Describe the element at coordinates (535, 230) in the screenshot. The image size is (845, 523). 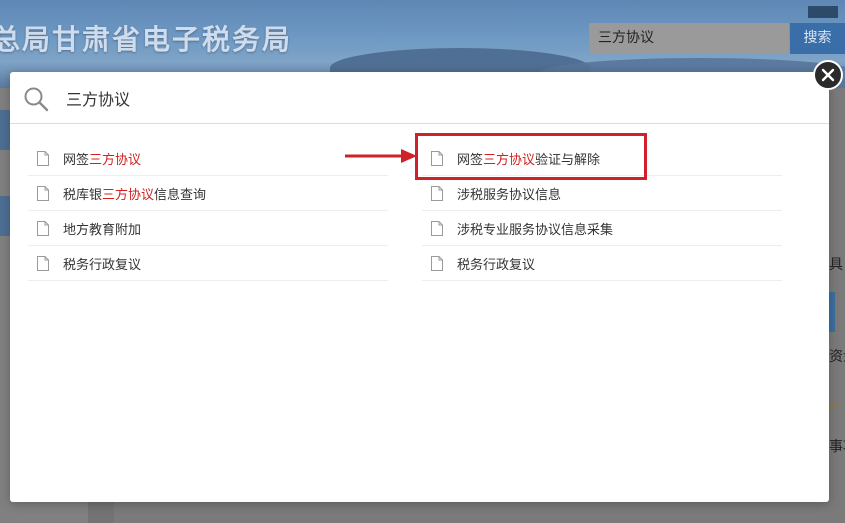
I see `result-label-prefix: 涉税专业服务协议信息采集` at that location.